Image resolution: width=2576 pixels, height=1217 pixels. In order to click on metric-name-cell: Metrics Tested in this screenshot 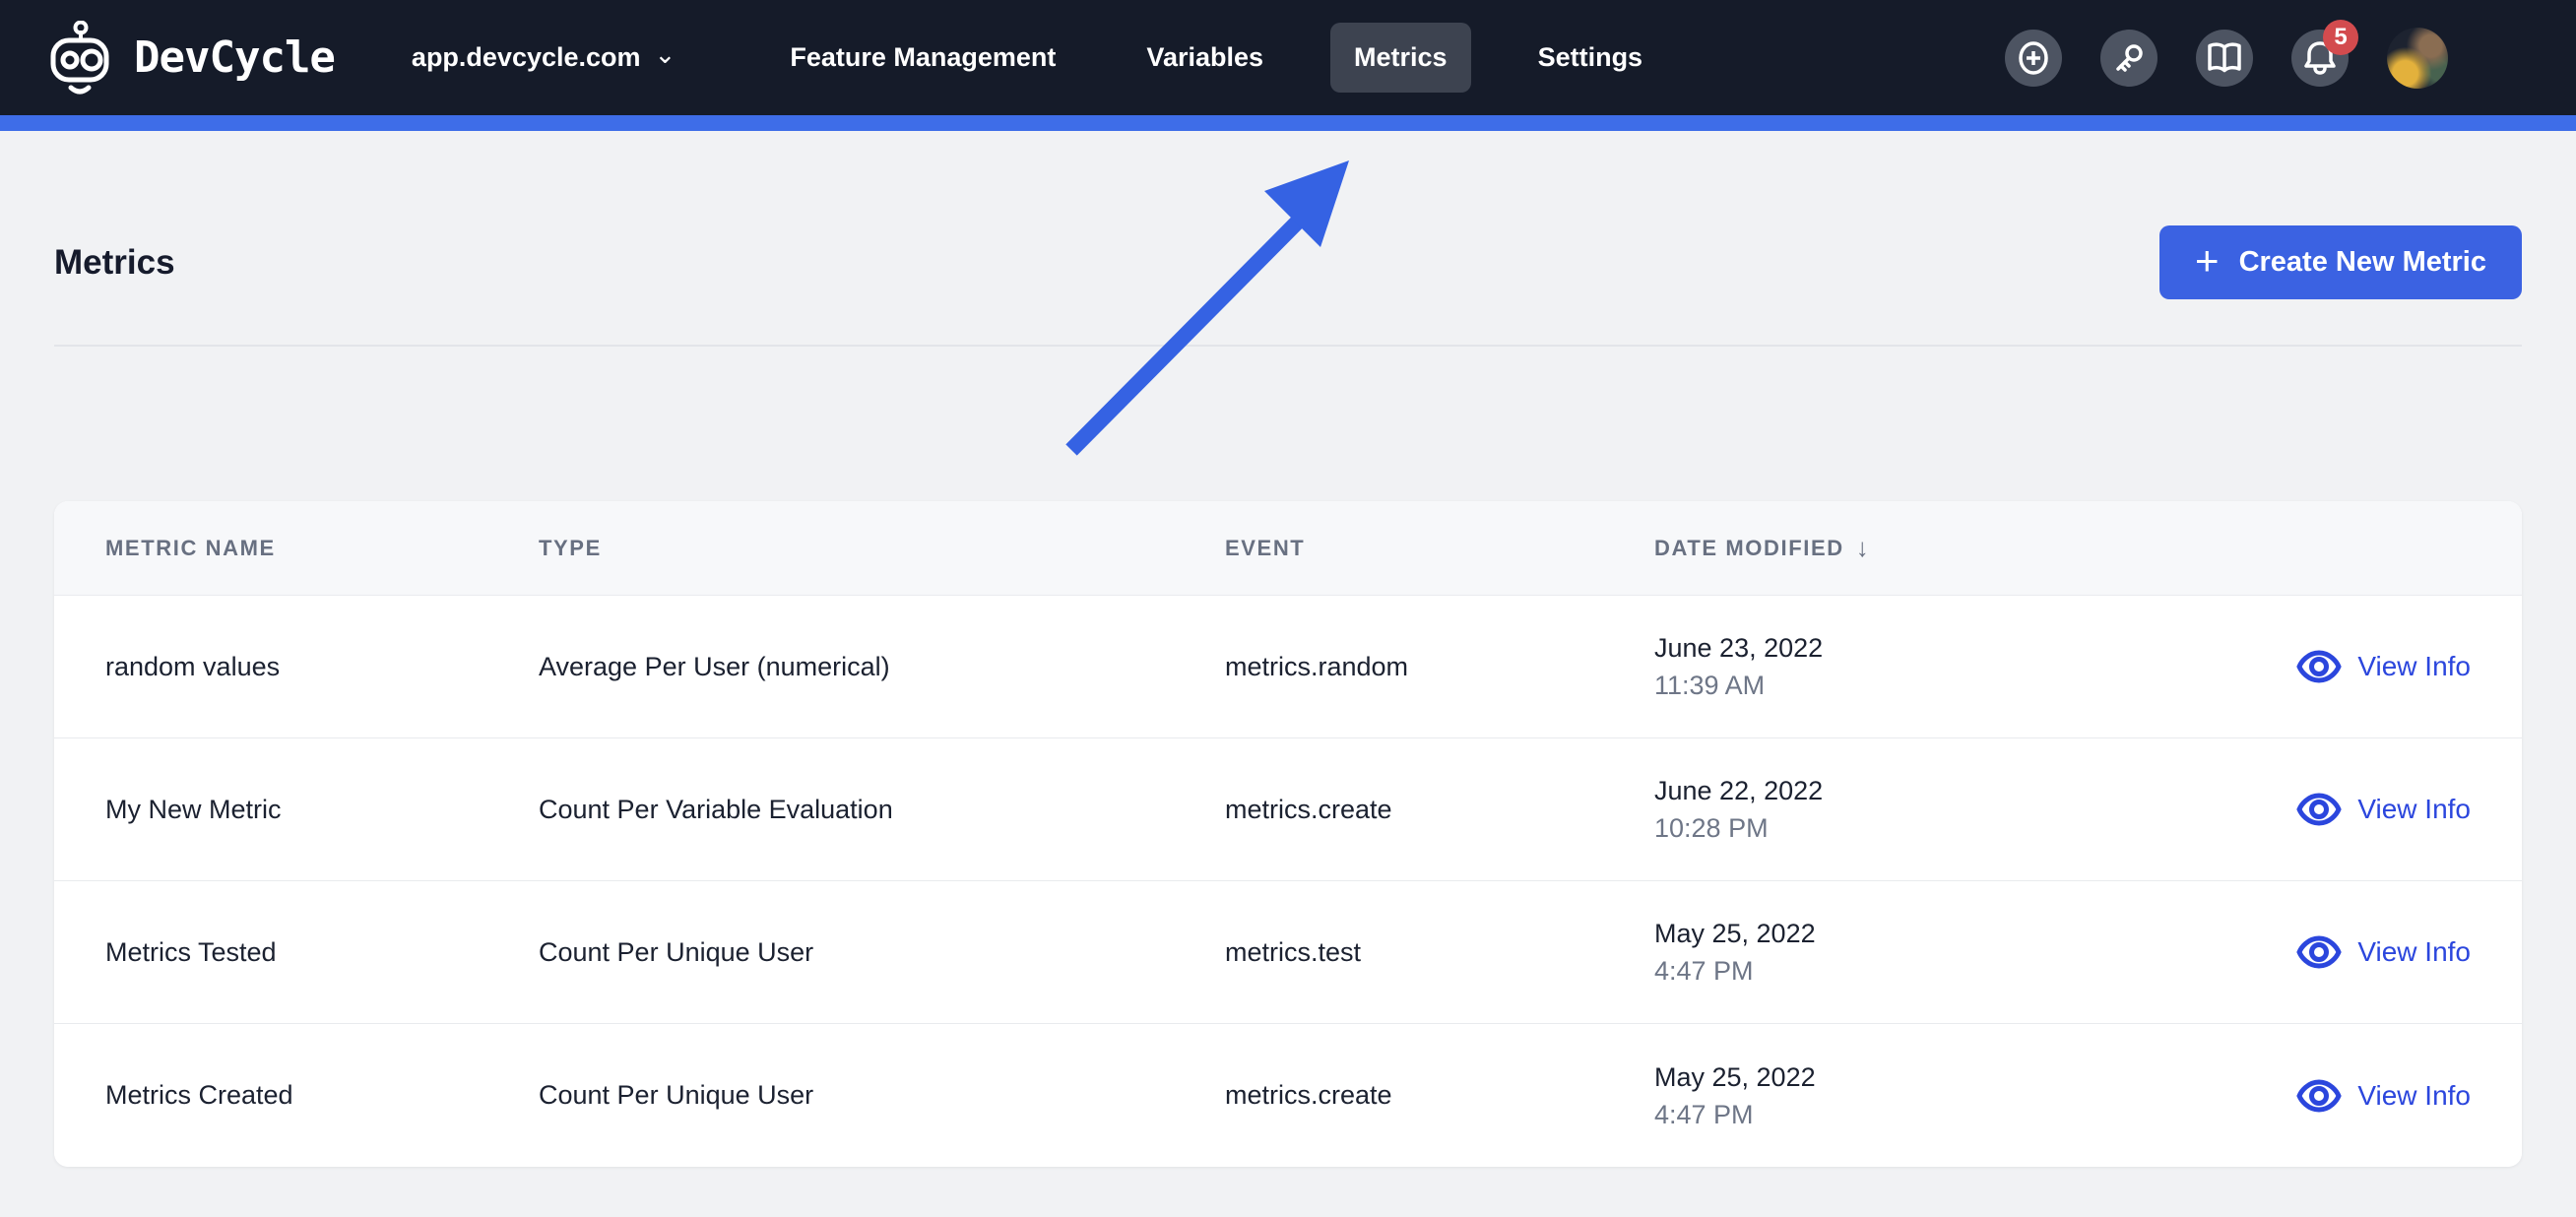, I will do `click(191, 951)`.